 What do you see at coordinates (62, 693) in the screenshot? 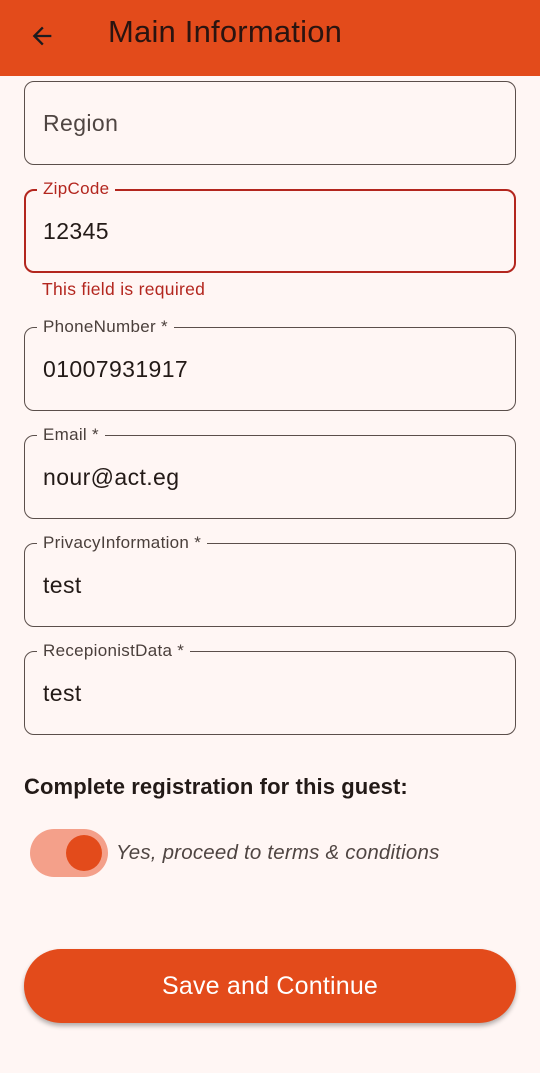
I see `receptionist-data-value: test` at bounding box center [62, 693].